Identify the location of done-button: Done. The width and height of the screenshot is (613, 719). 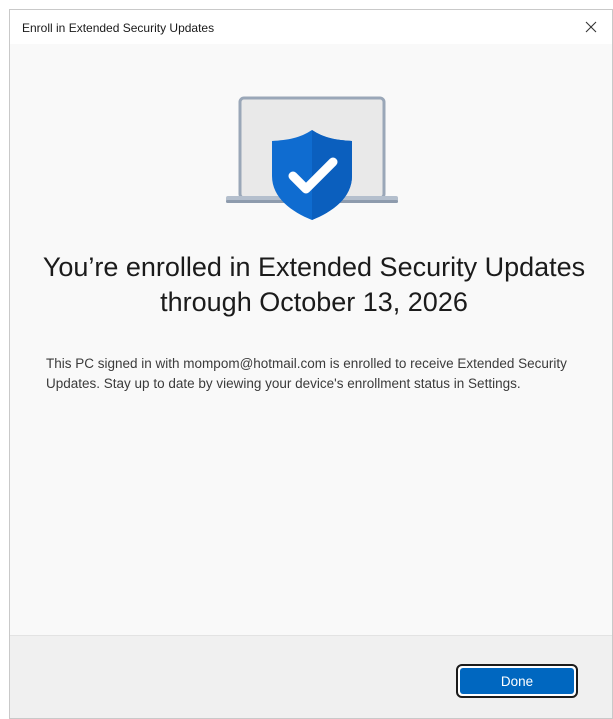
(517, 681).